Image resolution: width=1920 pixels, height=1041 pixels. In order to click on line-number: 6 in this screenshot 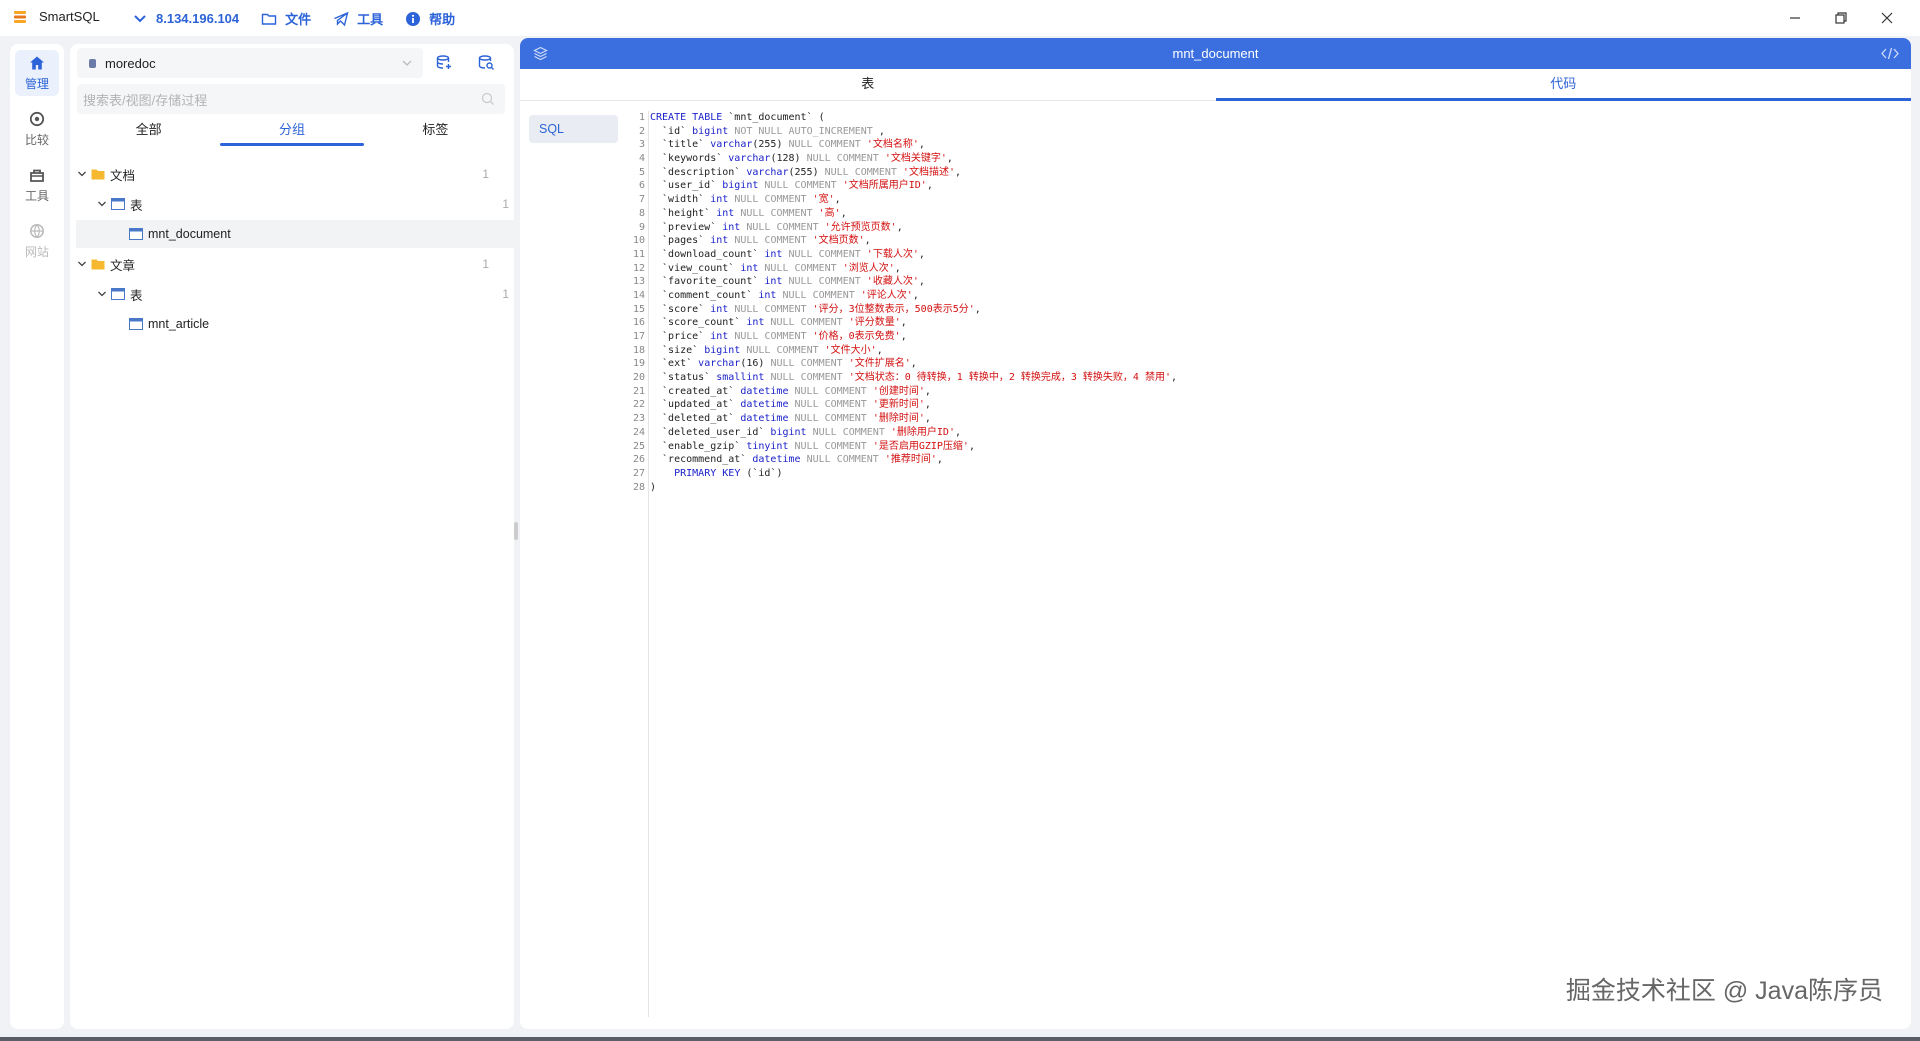, I will do `click(641, 186)`.